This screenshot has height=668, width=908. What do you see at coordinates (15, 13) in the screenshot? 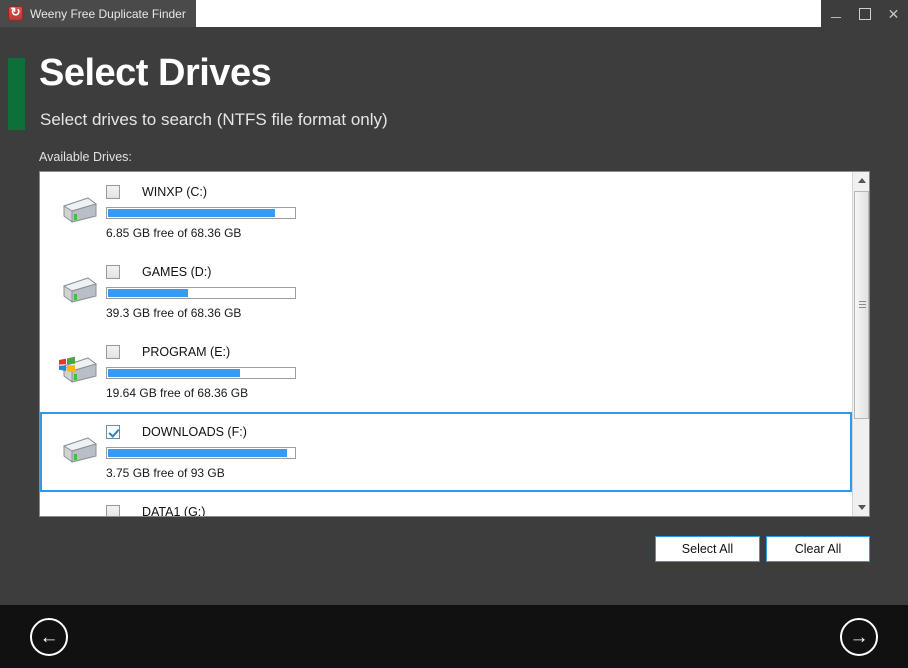
I see `duplicate-finder-icon` at bounding box center [15, 13].